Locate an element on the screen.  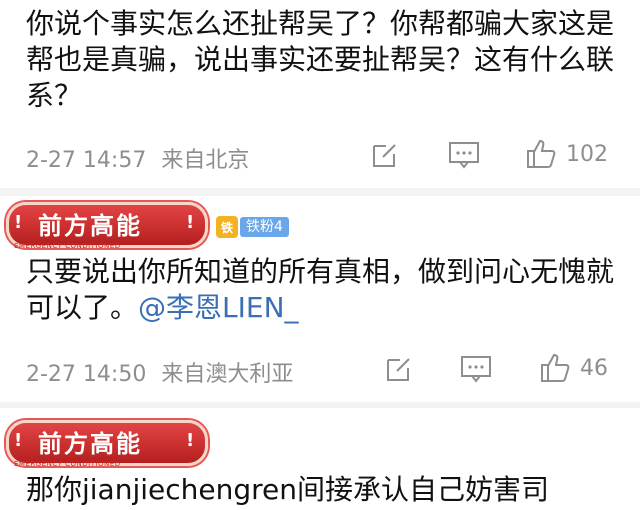
fan-badge: 铁 铁粉4 is located at coordinates (252, 227).